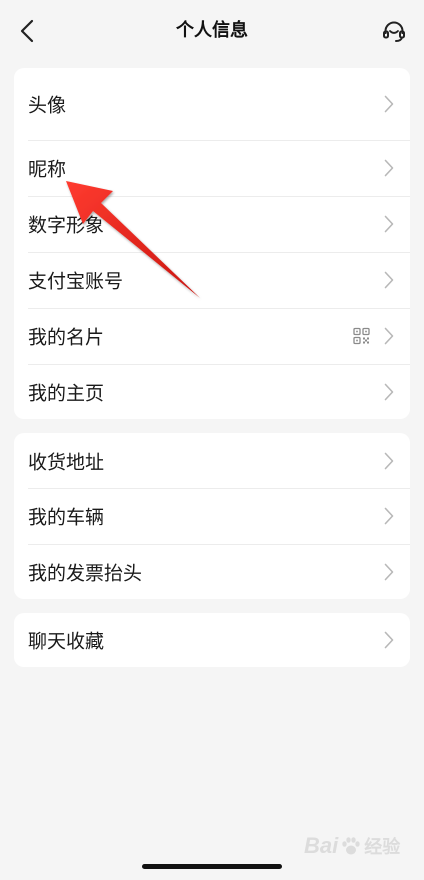  What do you see at coordinates (212, 336) in the screenshot?
I see `list-item-business-card: 我的名片` at bounding box center [212, 336].